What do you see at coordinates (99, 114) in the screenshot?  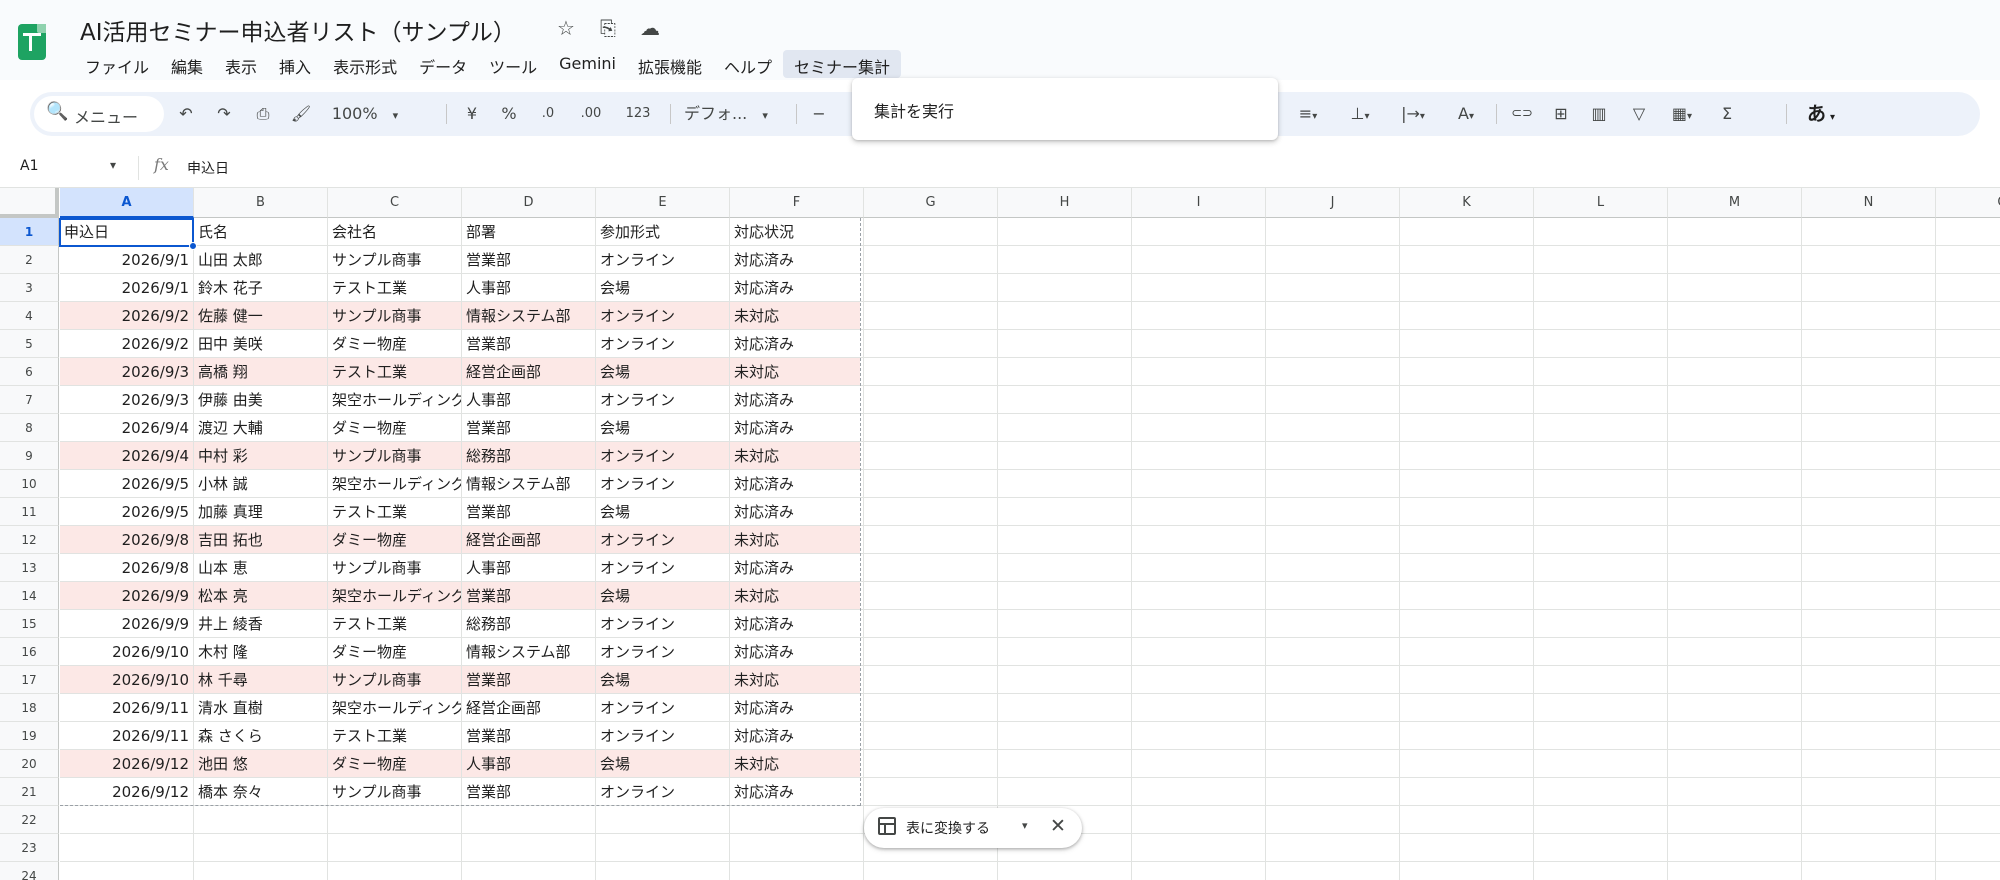 I see `menu-search: 🔍 メニュー` at bounding box center [99, 114].